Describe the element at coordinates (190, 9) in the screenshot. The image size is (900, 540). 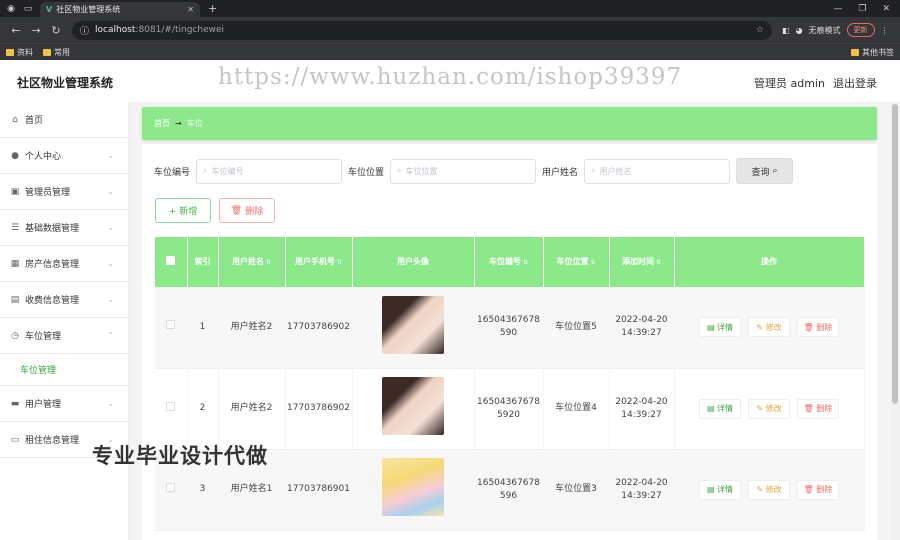
I see `tab-close-icon: ✕` at that location.